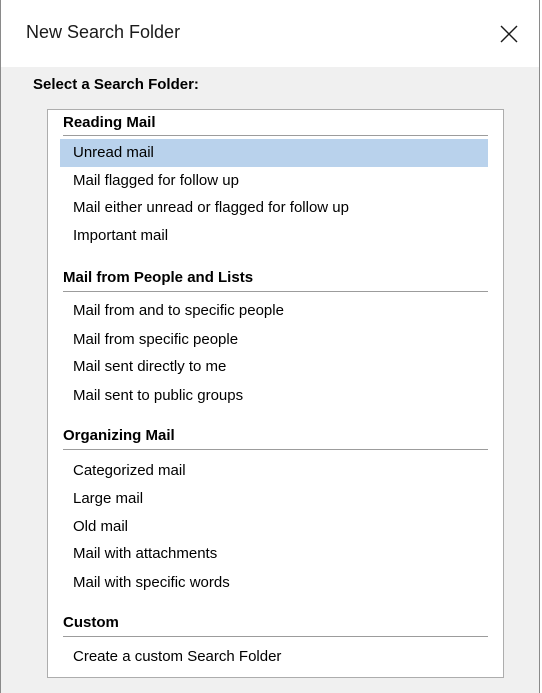  I want to click on select-search-folder-label: Select a Search Folder:, so click(116, 84).